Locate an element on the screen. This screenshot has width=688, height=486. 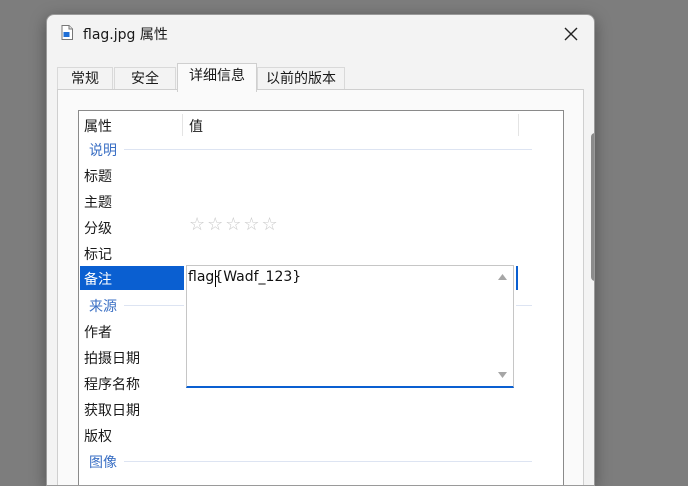
scroll-up-arrow-icon is located at coordinates (502, 277).